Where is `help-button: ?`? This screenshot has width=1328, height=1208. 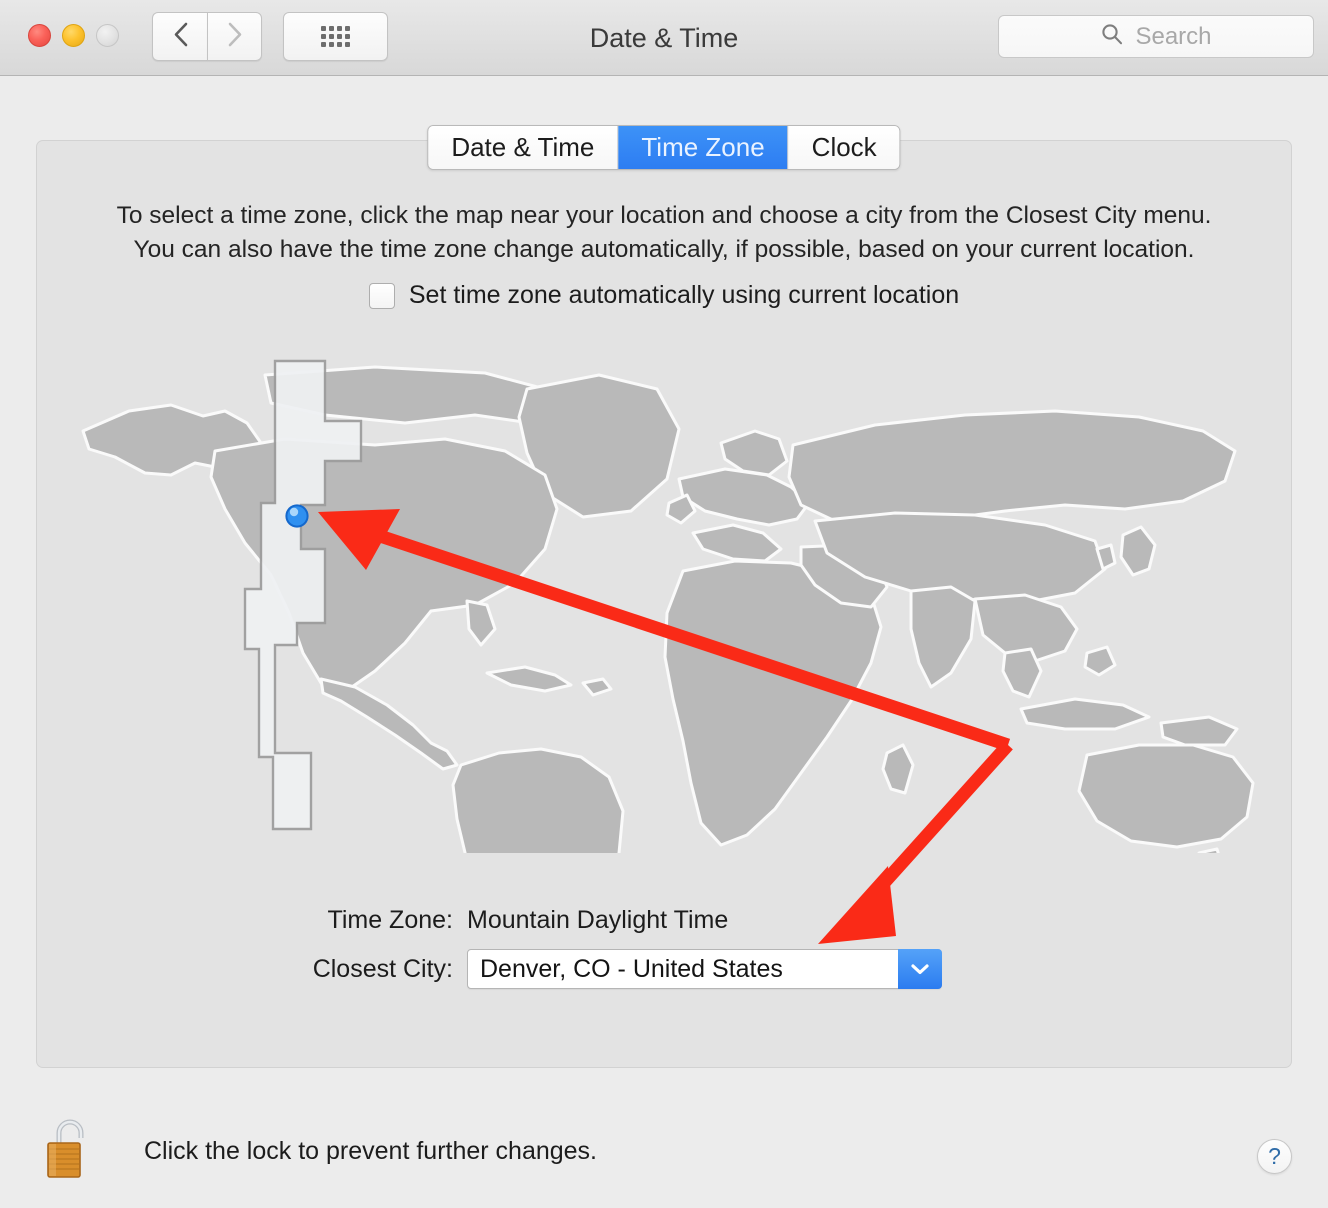 help-button: ? is located at coordinates (1274, 1156).